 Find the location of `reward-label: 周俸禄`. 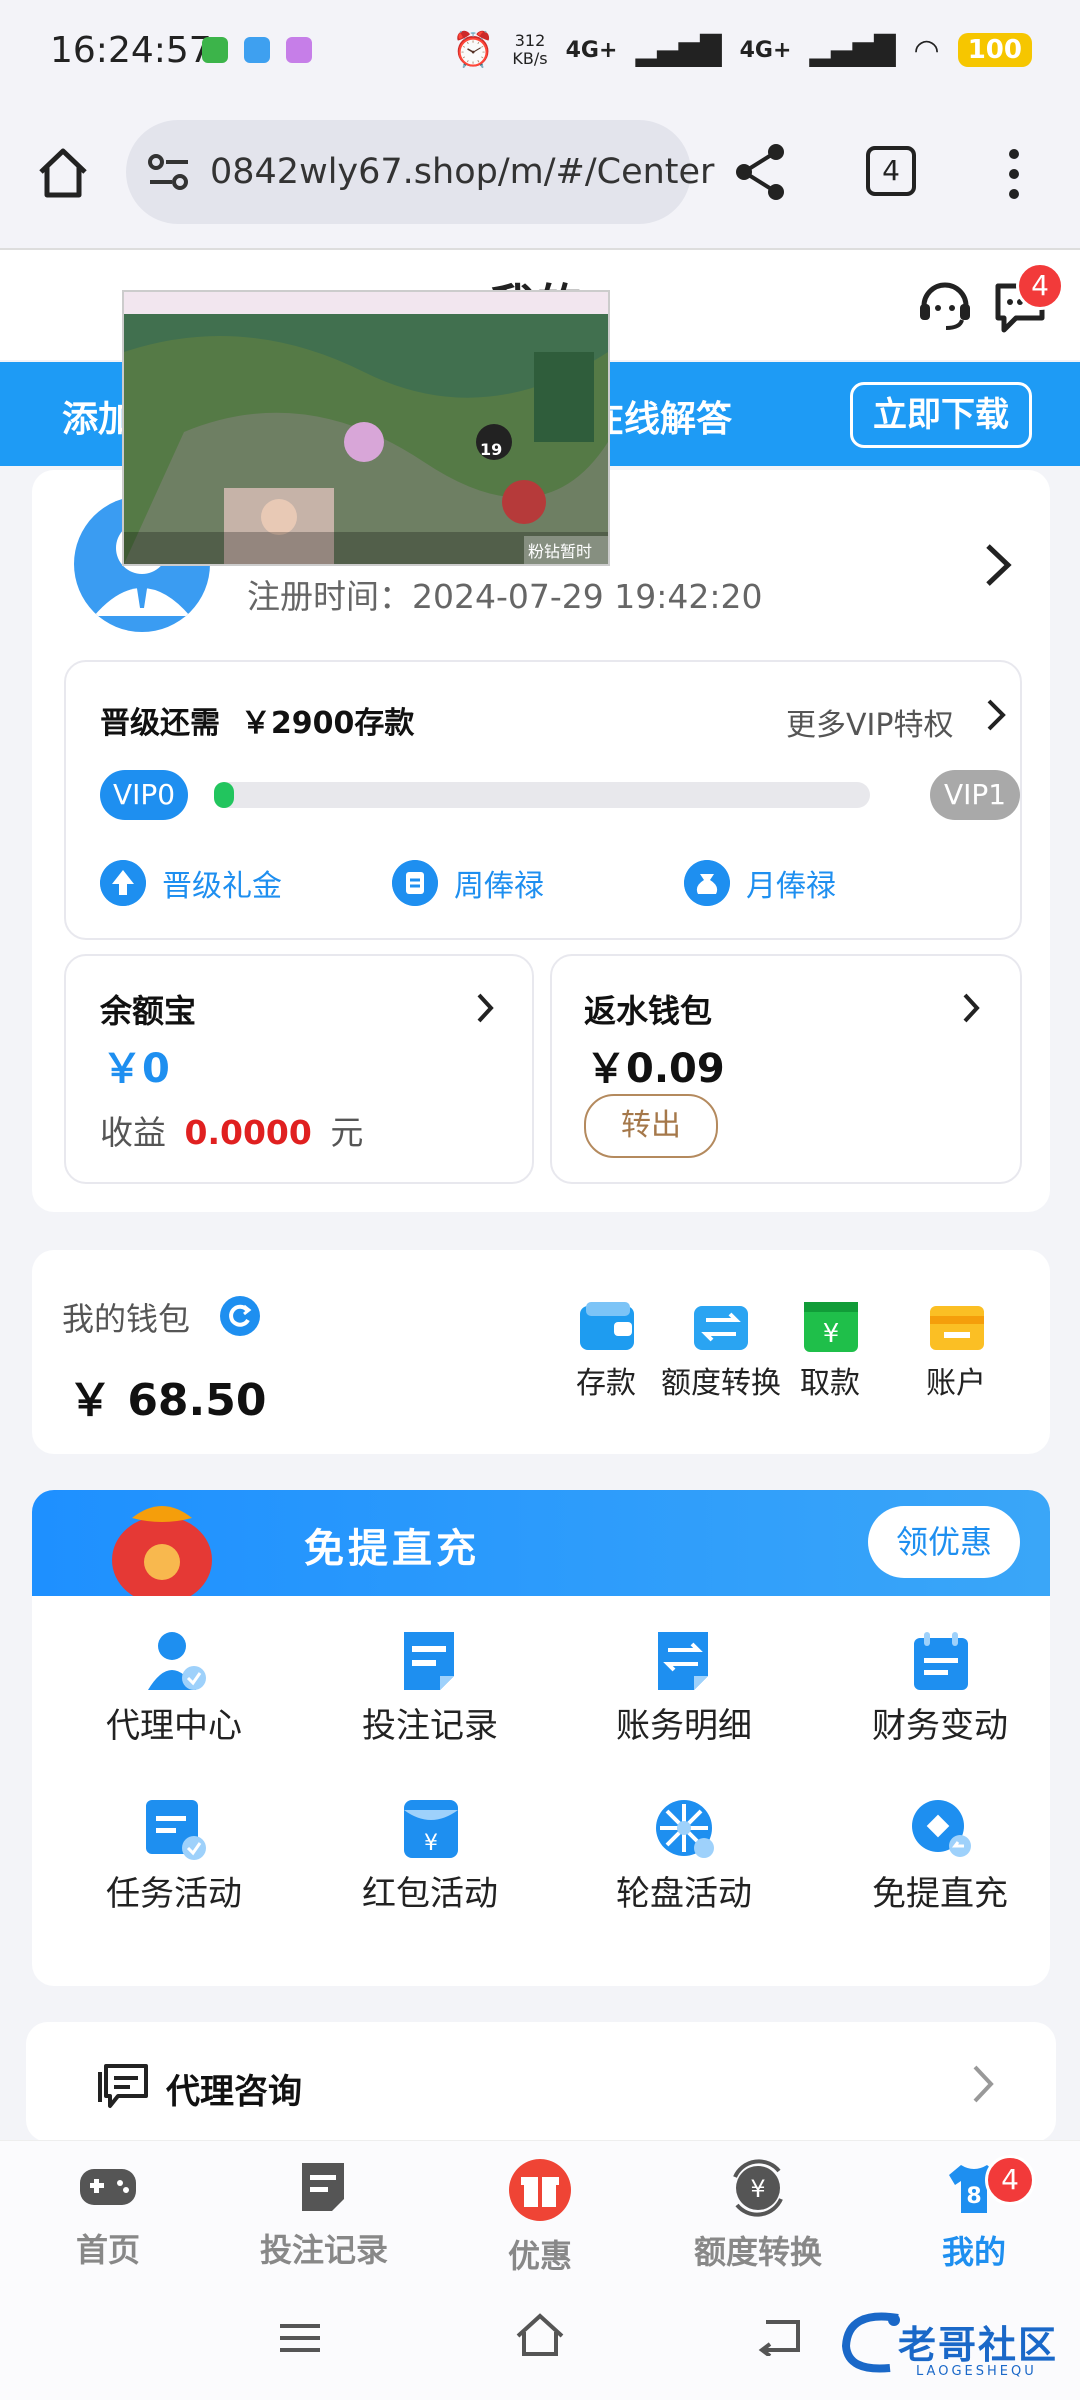

reward-label: 周俸禄 is located at coordinates (499, 886).